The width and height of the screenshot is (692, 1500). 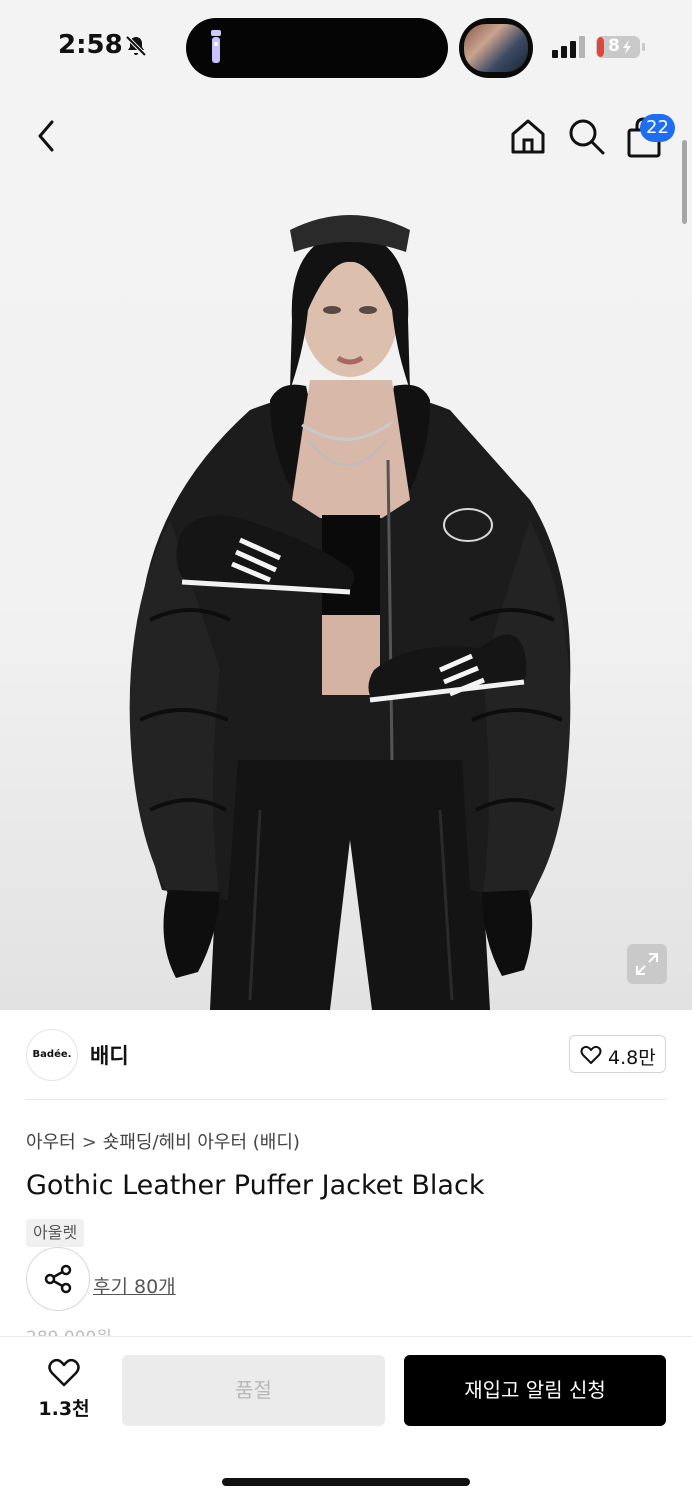 I want to click on expand-image-button, so click(x=647, y=964).